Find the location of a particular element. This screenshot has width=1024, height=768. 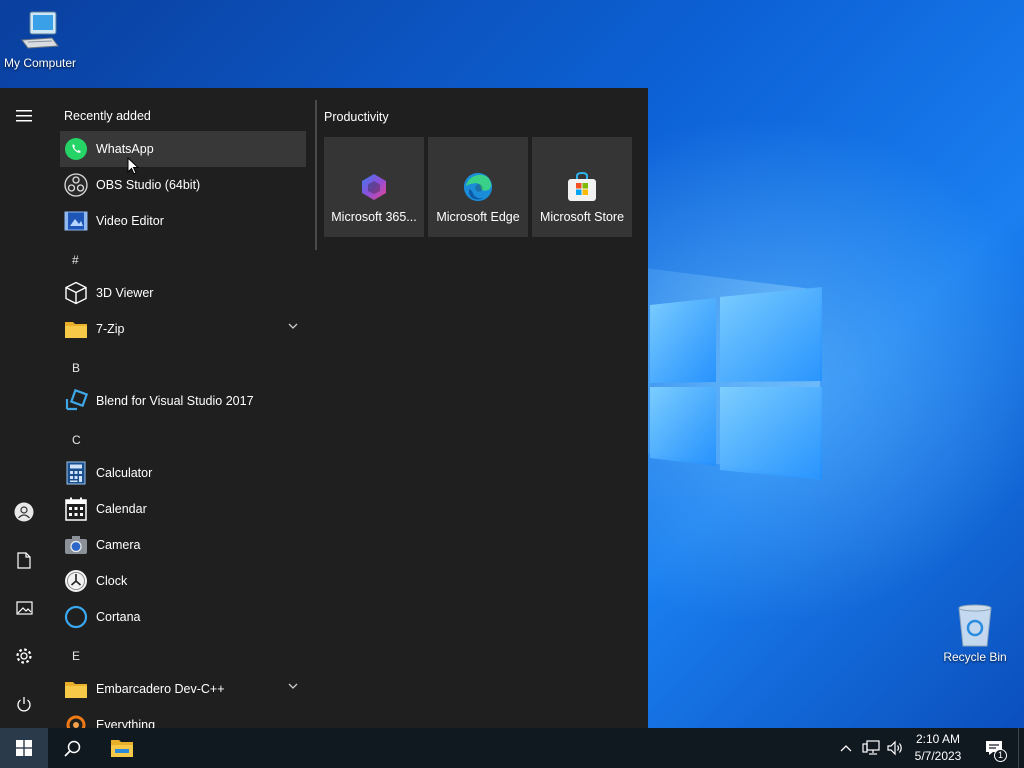

app-item-label: Everything is located at coordinates (126, 723).